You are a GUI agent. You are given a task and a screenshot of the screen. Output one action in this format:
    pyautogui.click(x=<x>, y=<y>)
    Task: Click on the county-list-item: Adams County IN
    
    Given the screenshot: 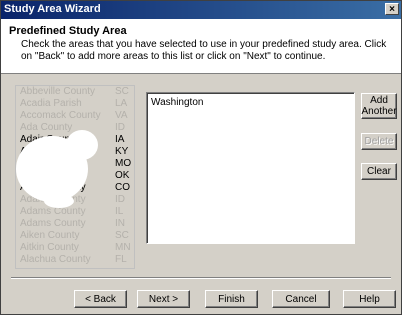 What is the action you would take?
    pyautogui.click(x=75, y=224)
    